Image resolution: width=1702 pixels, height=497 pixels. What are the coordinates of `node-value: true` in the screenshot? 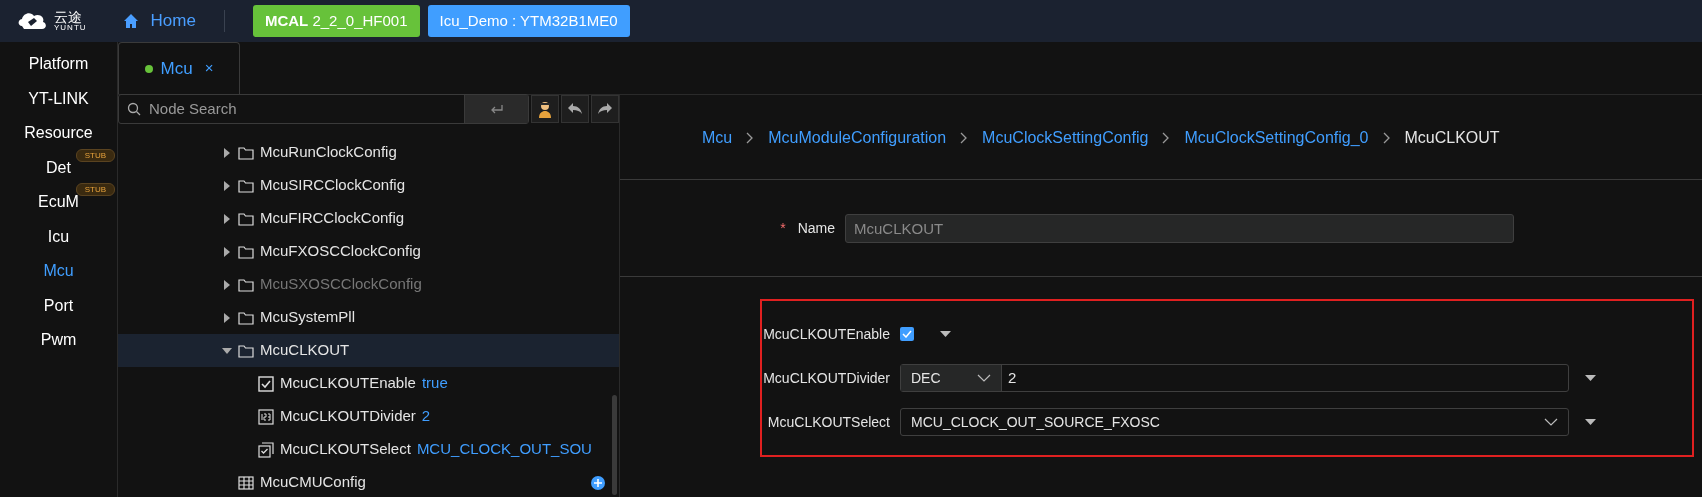 It's located at (434, 383).